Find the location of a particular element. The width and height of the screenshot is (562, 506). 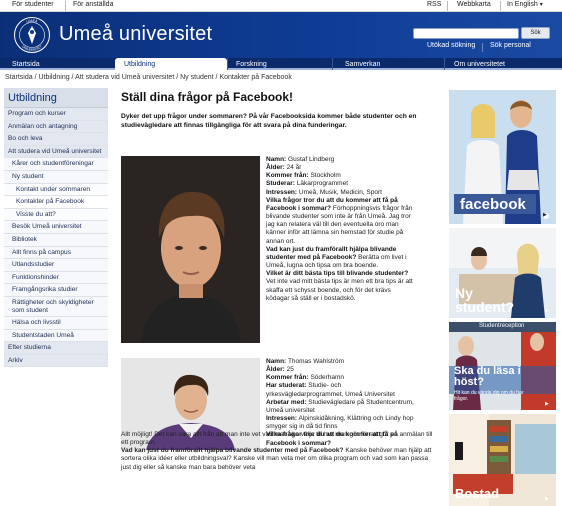

ad-study-title: Ska du läsa i höst? is located at coordinates (487, 376).